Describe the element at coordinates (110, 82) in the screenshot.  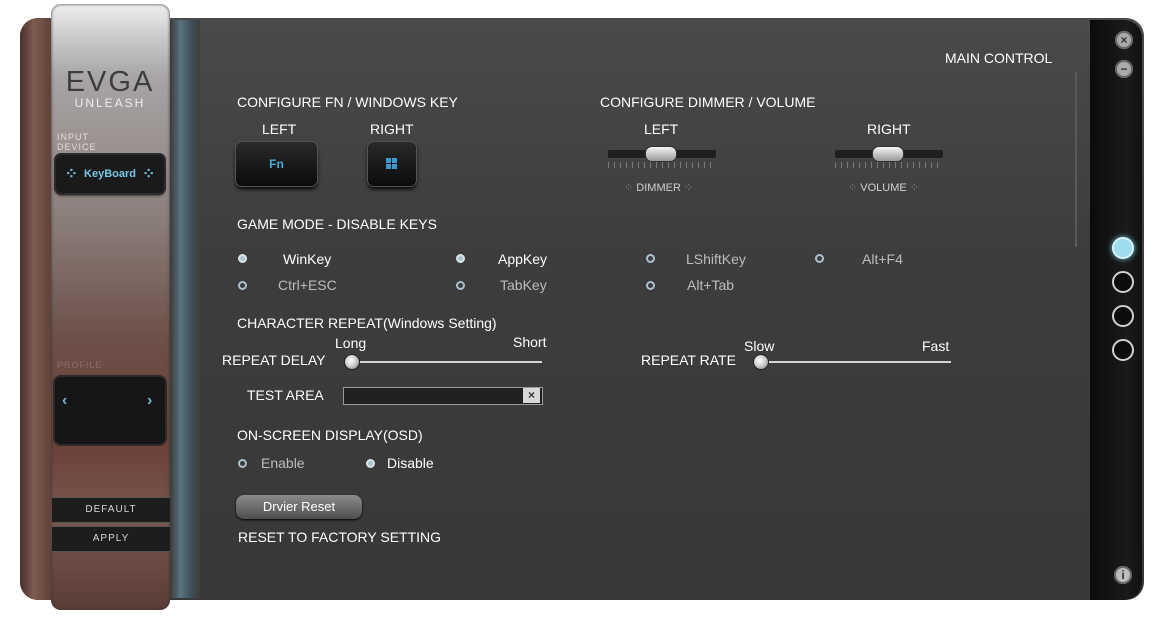
I see `evga-logo: EVGA` at that location.